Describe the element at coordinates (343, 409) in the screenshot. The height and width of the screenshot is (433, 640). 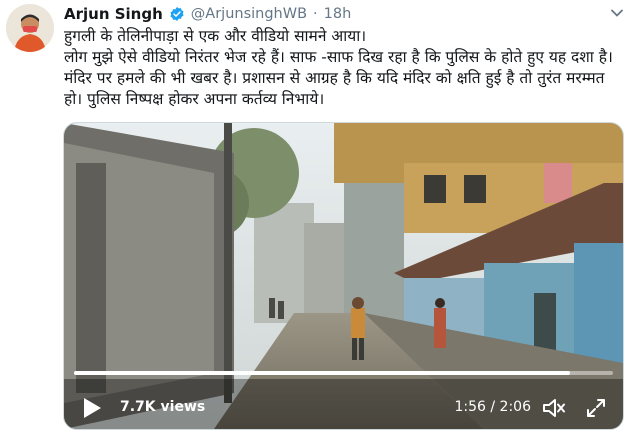
I see `video-controls: 7.7K views 1:56 / 2:06` at that location.